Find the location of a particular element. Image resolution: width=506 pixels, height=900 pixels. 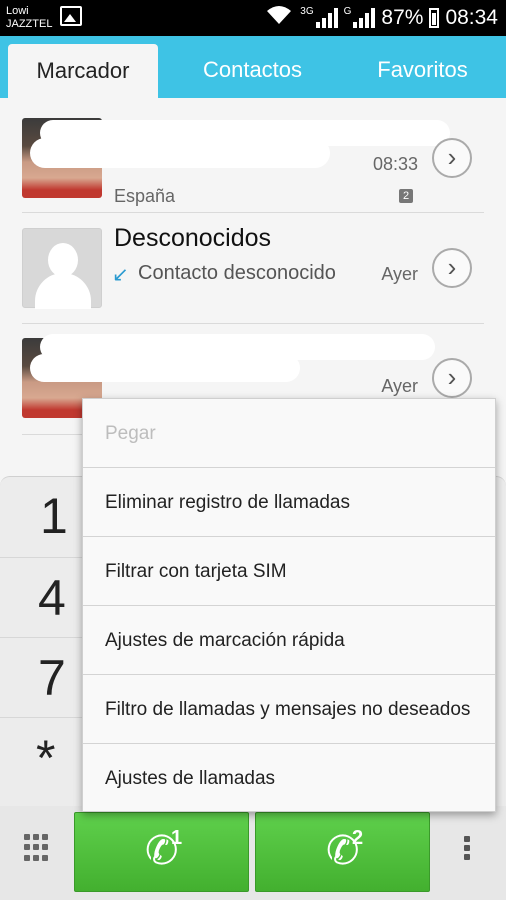

menu-item-delete-call-log: Eliminar registro de llamadas is located at coordinates (289, 502).